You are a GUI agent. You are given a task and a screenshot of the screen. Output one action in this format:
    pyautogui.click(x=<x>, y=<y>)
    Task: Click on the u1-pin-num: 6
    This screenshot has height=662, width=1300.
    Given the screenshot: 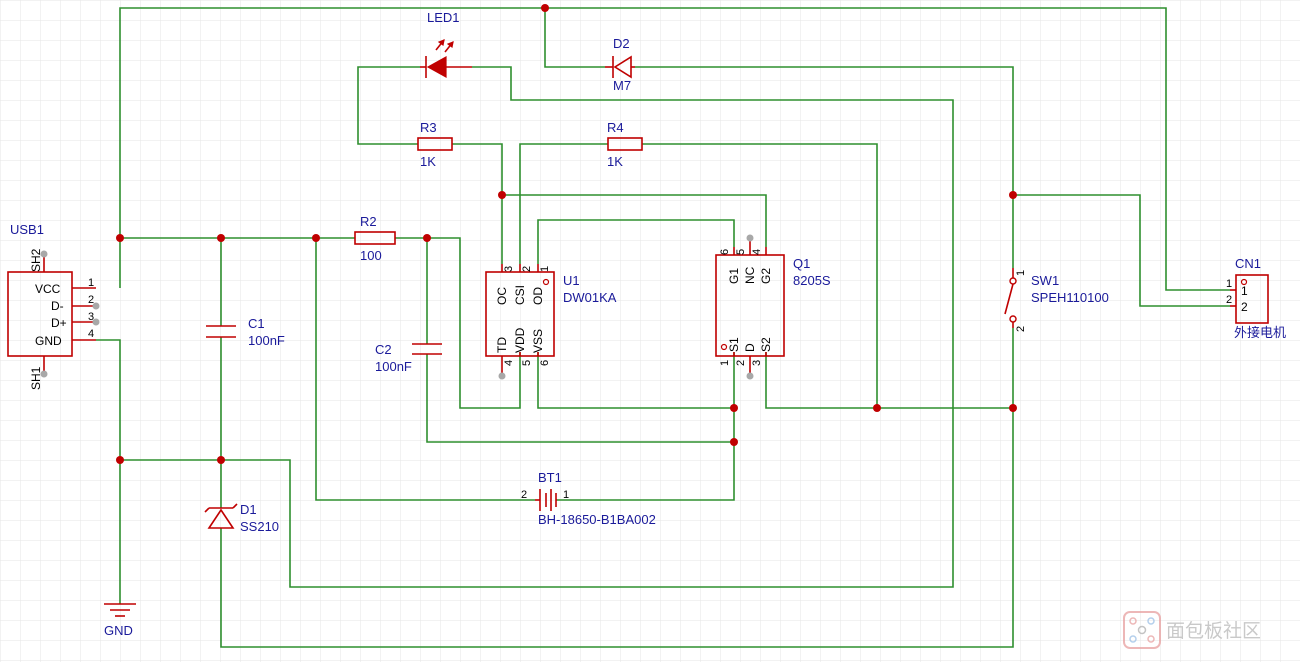 What is the action you would take?
    pyautogui.click(x=545, y=363)
    